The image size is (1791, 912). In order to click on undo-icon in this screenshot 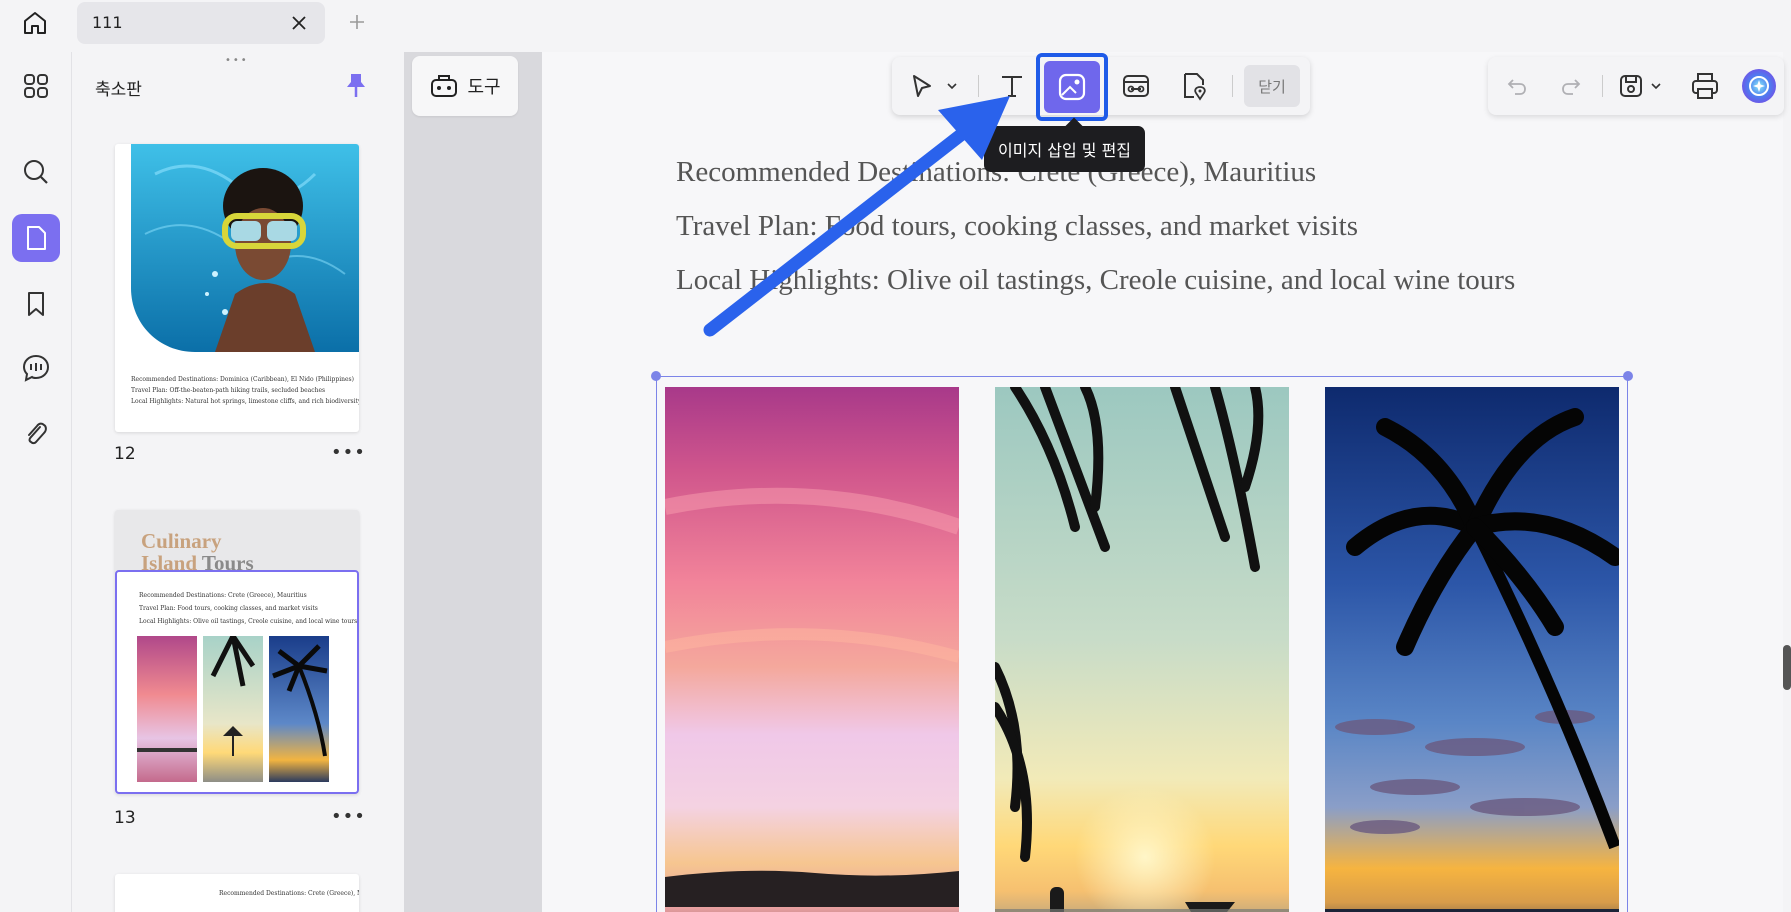, I will do `click(1516, 87)`.